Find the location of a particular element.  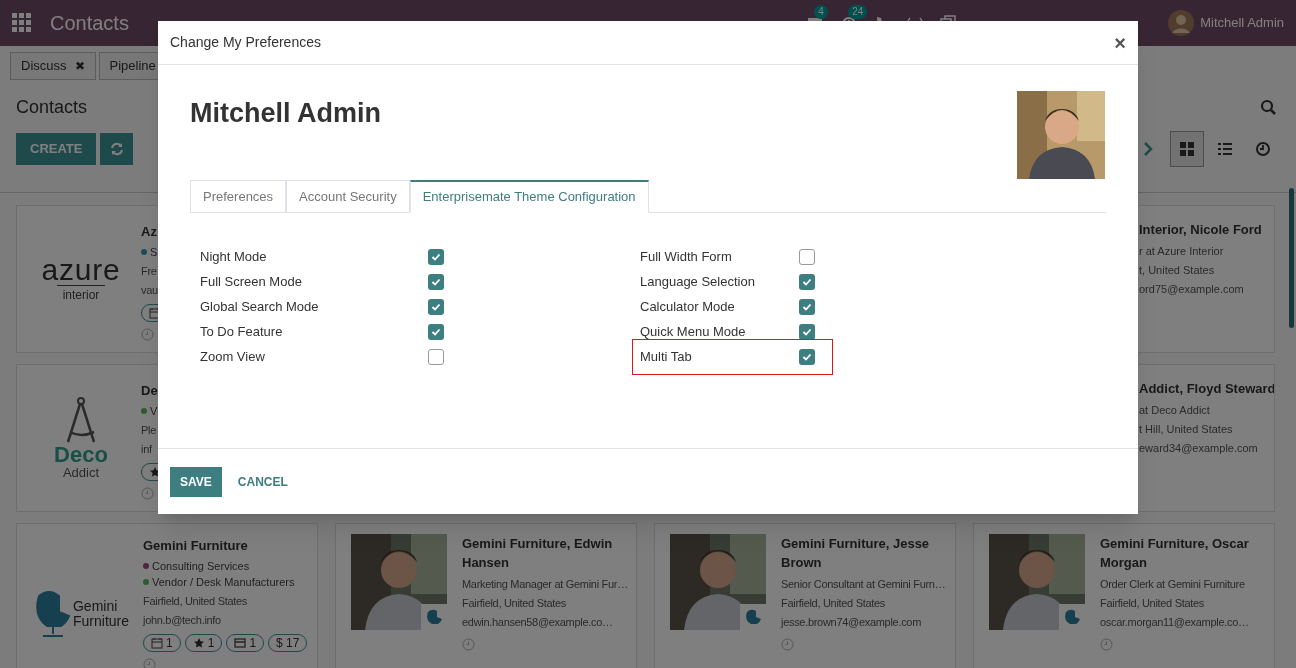

user-name: Mitchell Admin is located at coordinates (285, 113).